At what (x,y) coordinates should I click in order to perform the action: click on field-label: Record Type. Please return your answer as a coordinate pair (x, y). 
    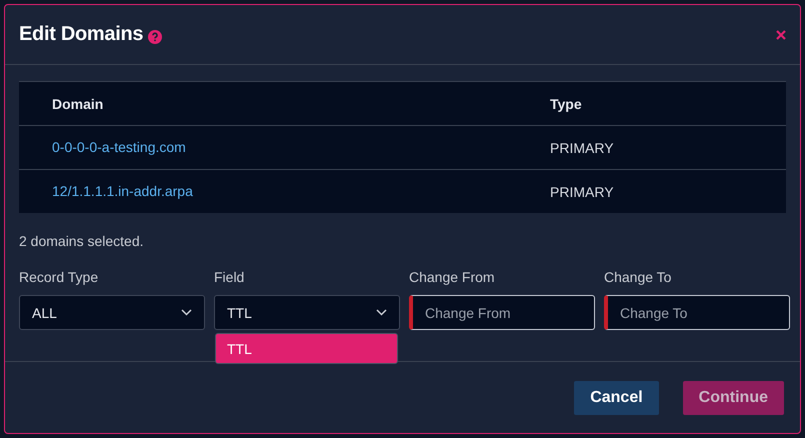
    Looking at the image, I should click on (59, 277).